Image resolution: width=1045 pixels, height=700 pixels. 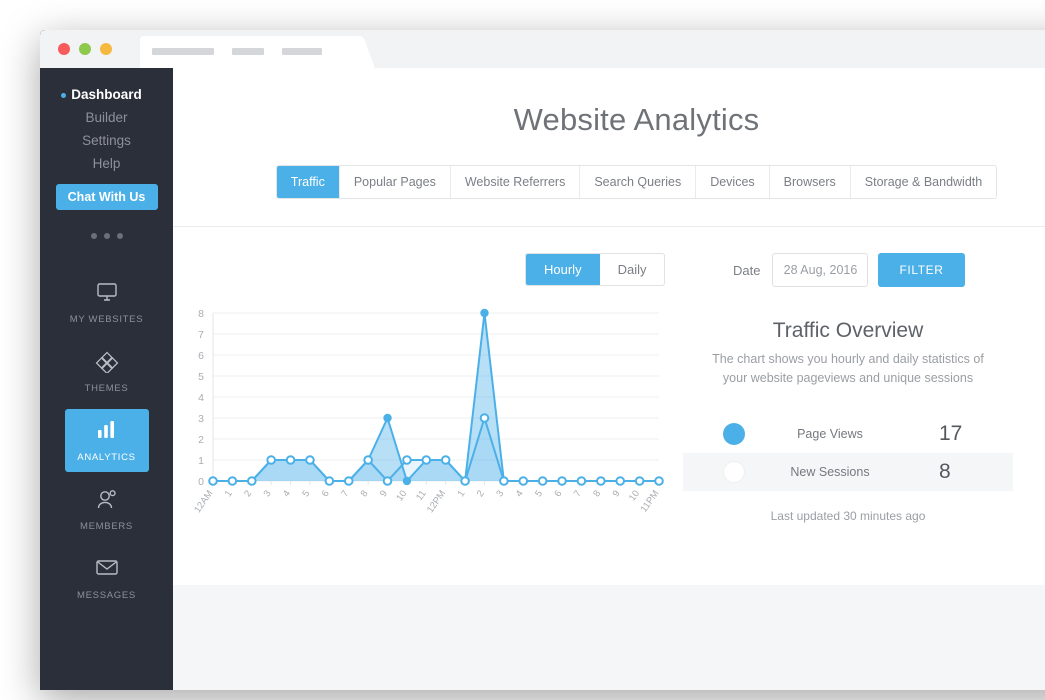 I want to click on sidebar-item-themes: THEMES, so click(x=107, y=371).